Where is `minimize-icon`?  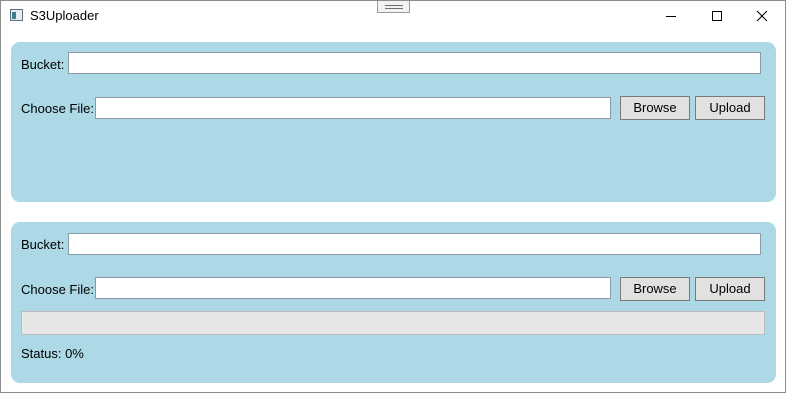
minimize-icon is located at coordinates (671, 16).